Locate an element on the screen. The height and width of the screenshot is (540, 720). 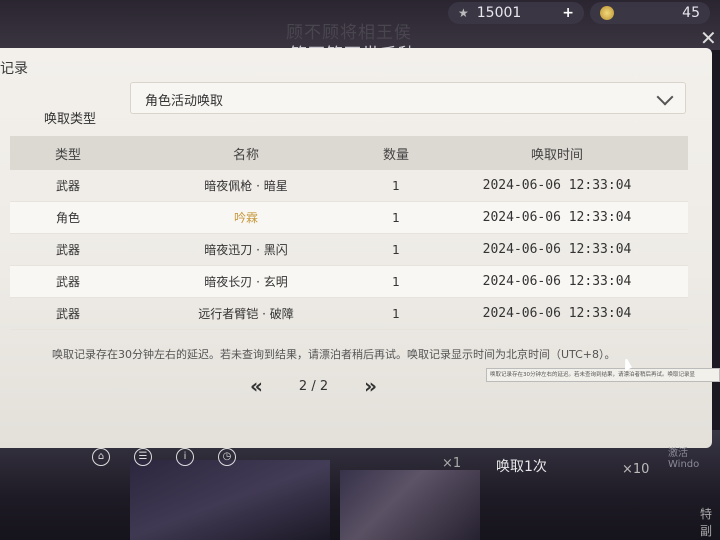
panel-title: 记录 is located at coordinates (14, 69).